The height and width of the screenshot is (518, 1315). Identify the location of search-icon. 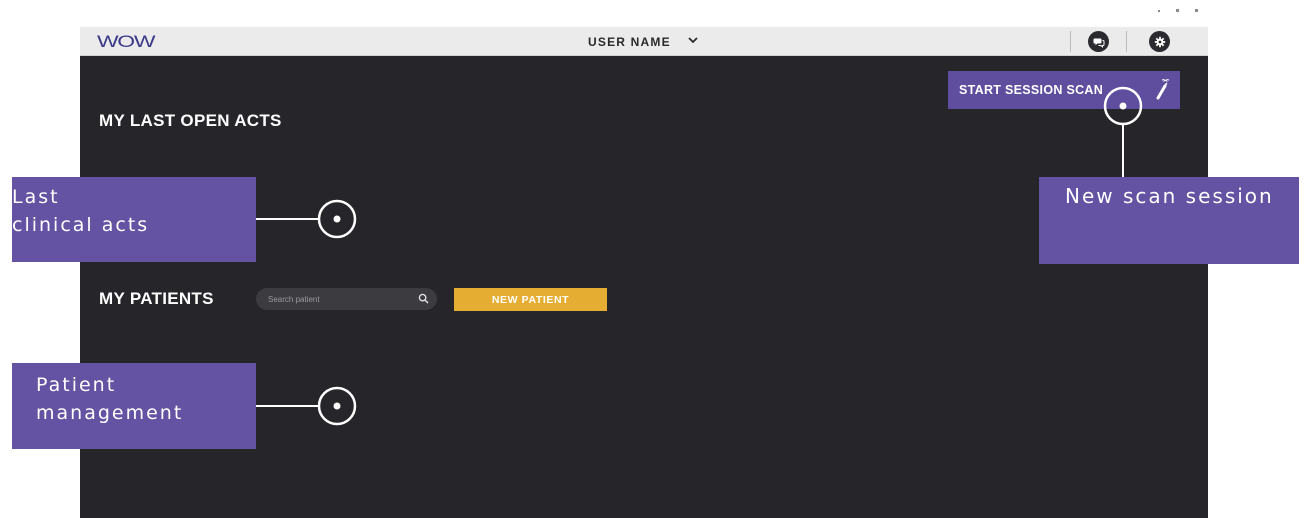
(423, 298).